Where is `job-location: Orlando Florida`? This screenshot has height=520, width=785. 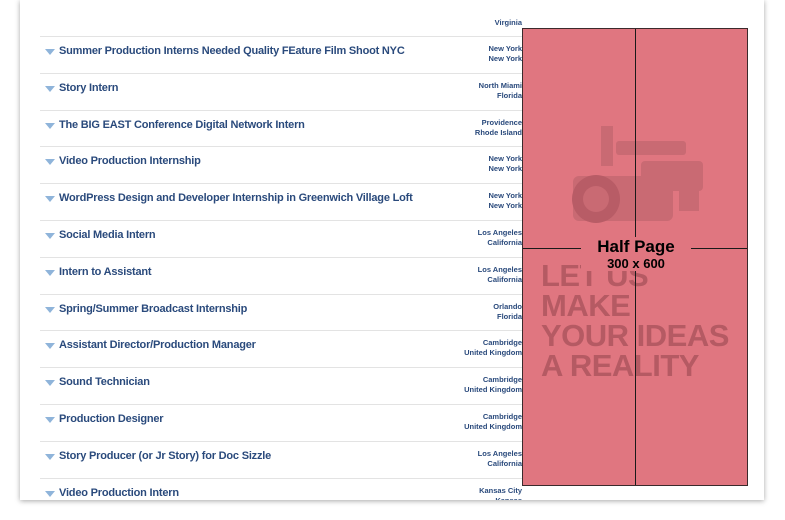
job-location: Orlando Florida is located at coordinates (507, 312).